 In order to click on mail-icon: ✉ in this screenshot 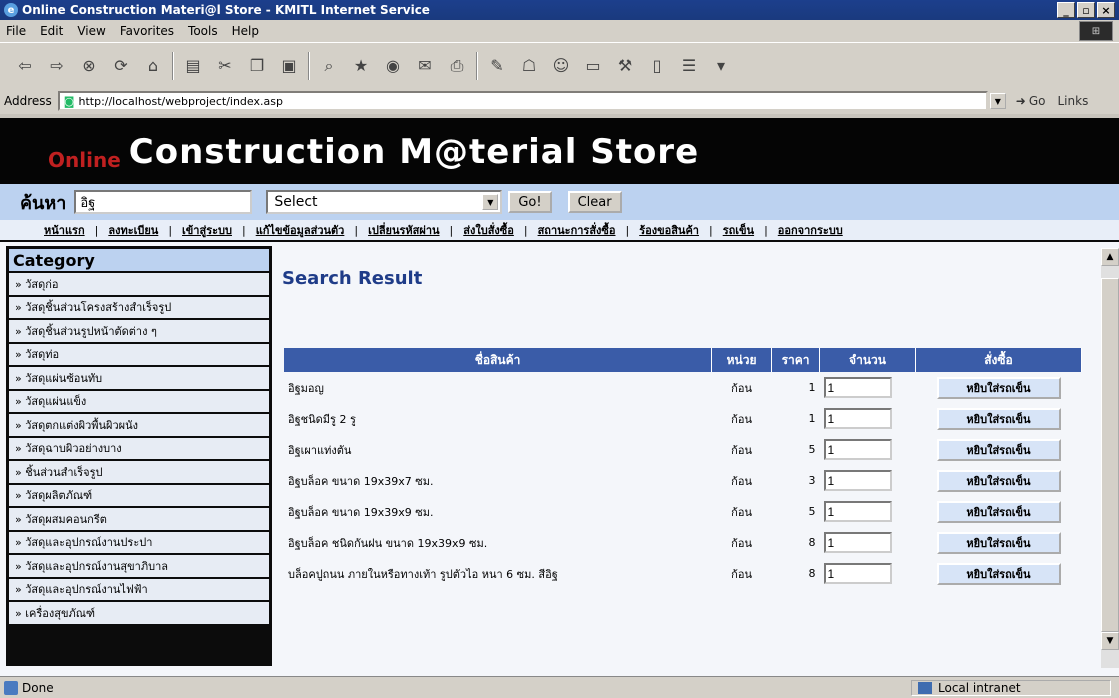, I will do `click(425, 66)`.